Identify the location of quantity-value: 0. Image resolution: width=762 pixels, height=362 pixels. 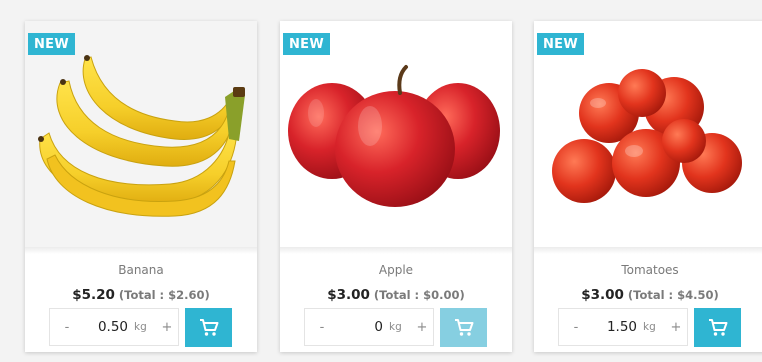
(361, 327).